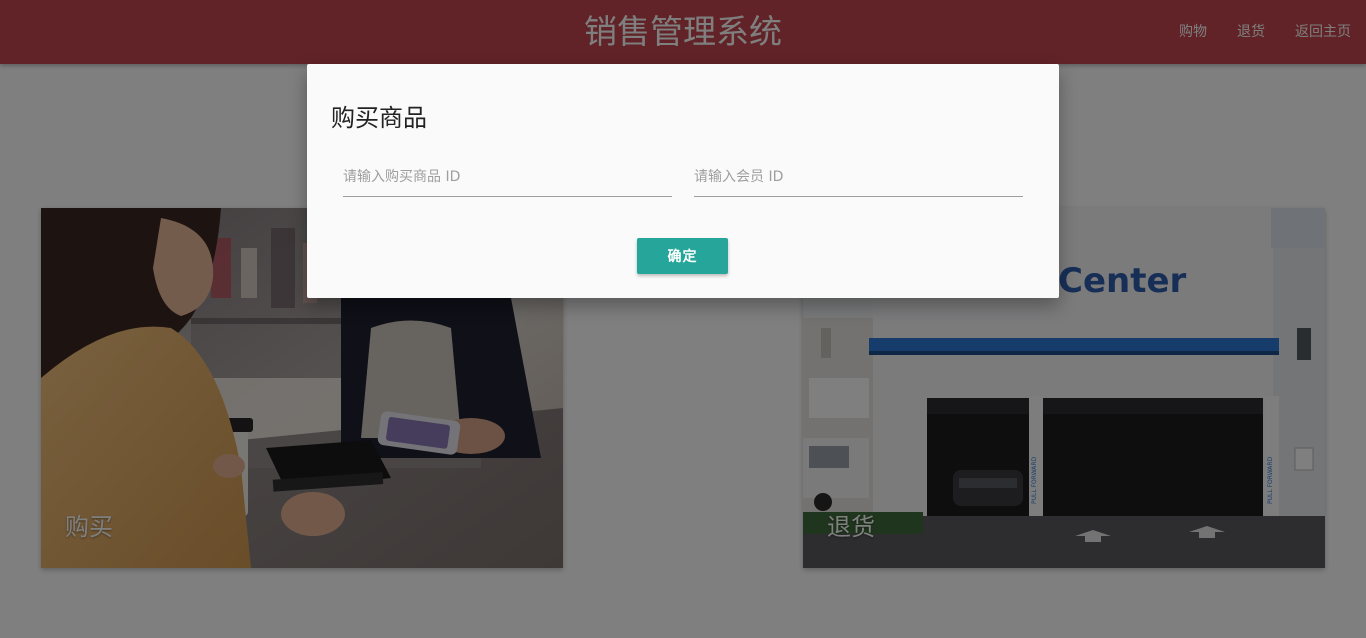 The image size is (1366, 638). What do you see at coordinates (379, 118) in the screenshot?
I see `modal-title: 购买商品` at bounding box center [379, 118].